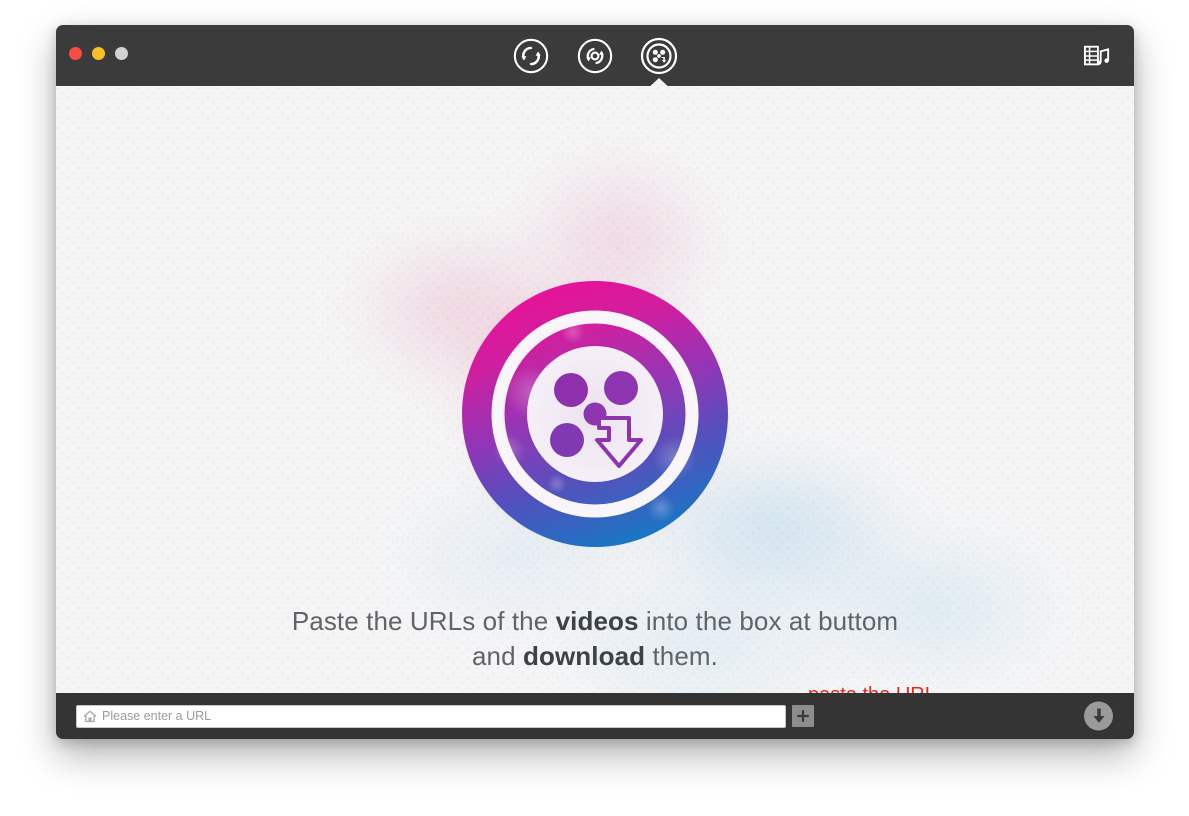  I want to click on download-arrow-icon, so click(1098, 715).